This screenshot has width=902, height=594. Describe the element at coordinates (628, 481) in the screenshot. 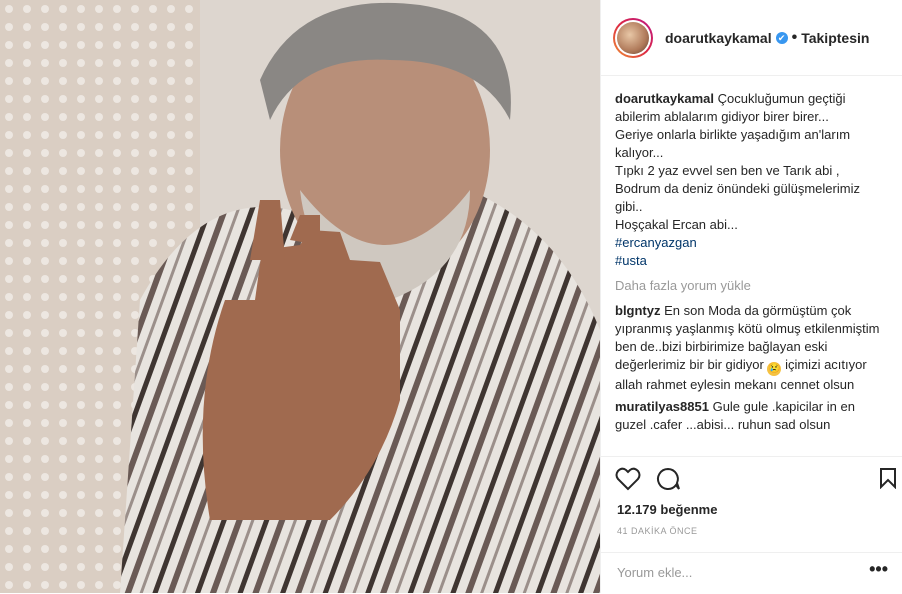

I see `like-heart-icon` at that location.